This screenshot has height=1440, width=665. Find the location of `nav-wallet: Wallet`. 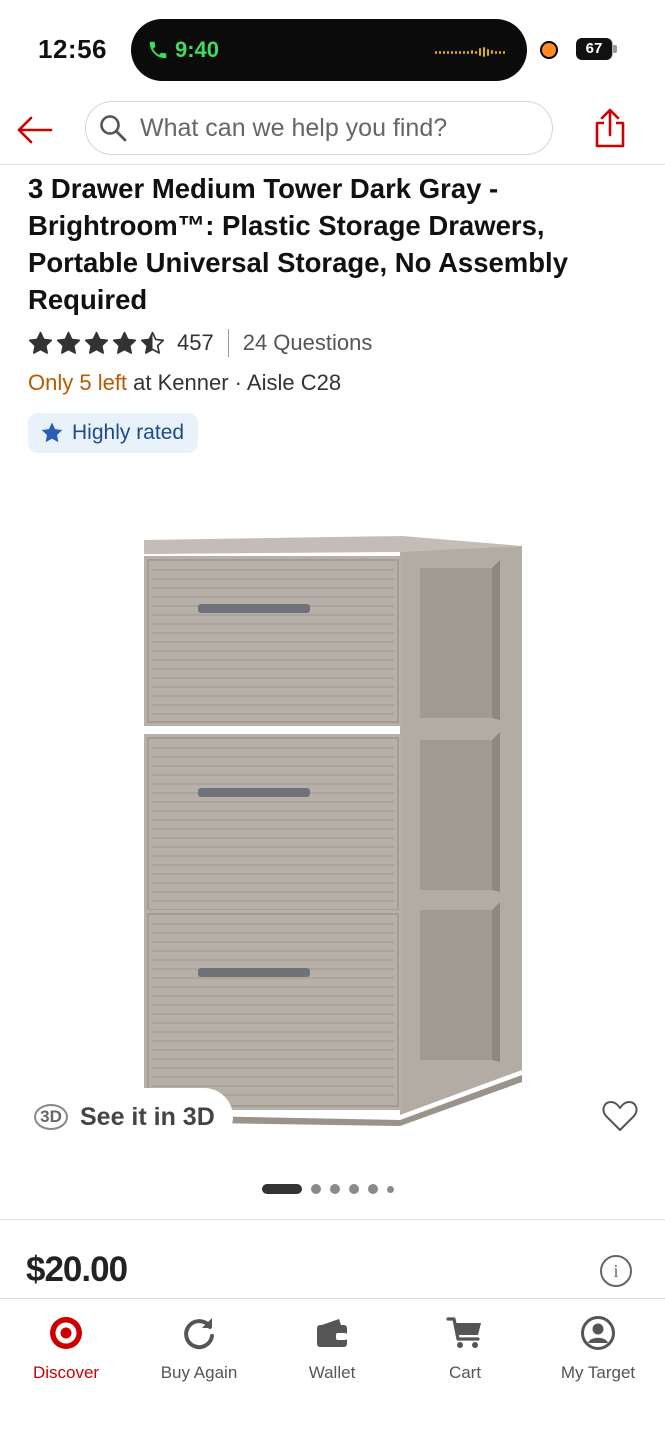

nav-wallet: Wallet is located at coordinates (332, 1347).